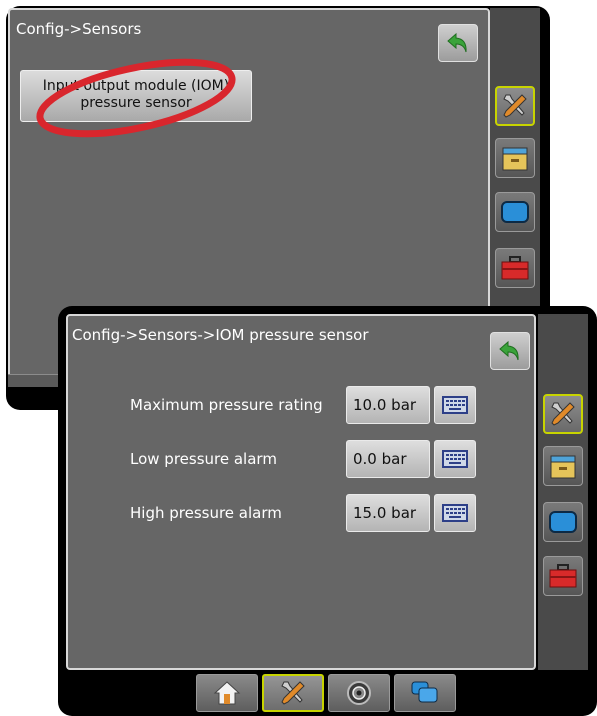 Image resolution: width=597 pixels, height=716 pixels. Describe the element at coordinates (388, 405) in the screenshot. I see `maximum-pressure-rating-field: 10.0 bar` at that location.